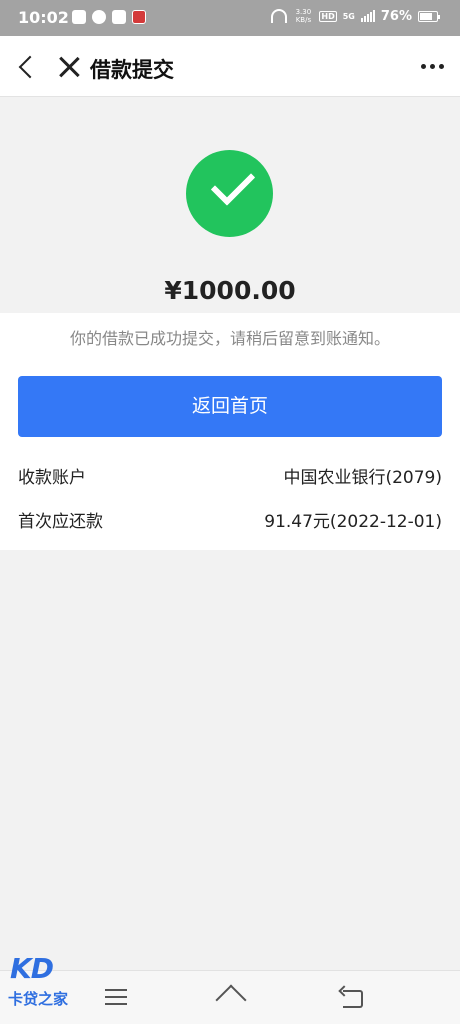 The height and width of the screenshot is (1024, 460). What do you see at coordinates (230, 290) in the screenshot?
I see `loan-amount: ¥1000.00` at bounding box center [230, 290].